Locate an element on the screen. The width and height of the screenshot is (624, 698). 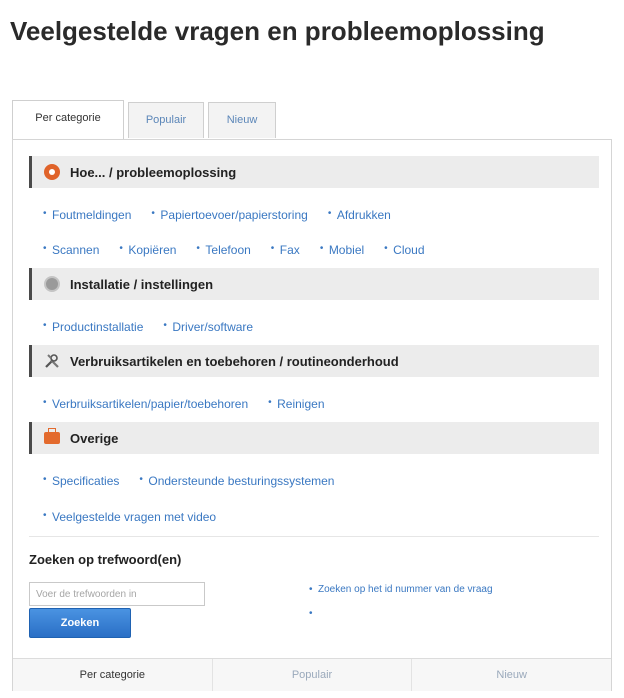
circle-orange-icon is located at coordinates (52, 172).